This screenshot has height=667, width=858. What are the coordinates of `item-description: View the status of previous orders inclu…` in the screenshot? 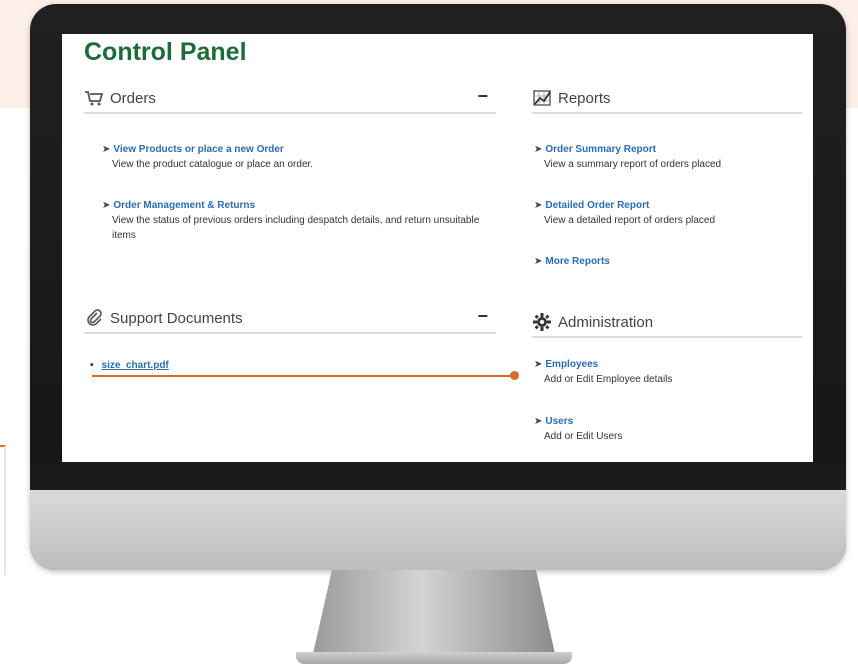 It's located at (296, 228).